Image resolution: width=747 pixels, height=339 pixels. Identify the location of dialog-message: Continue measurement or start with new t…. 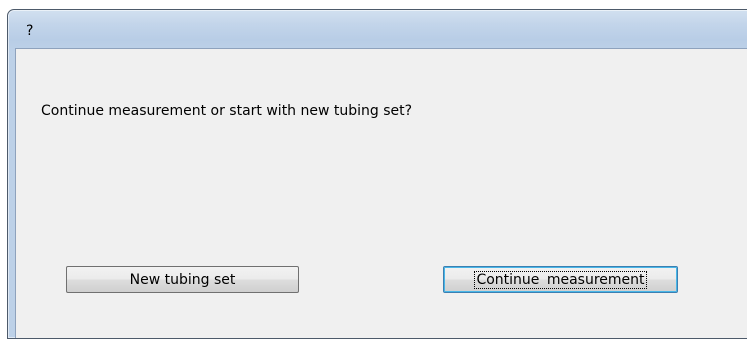
(227, 111).